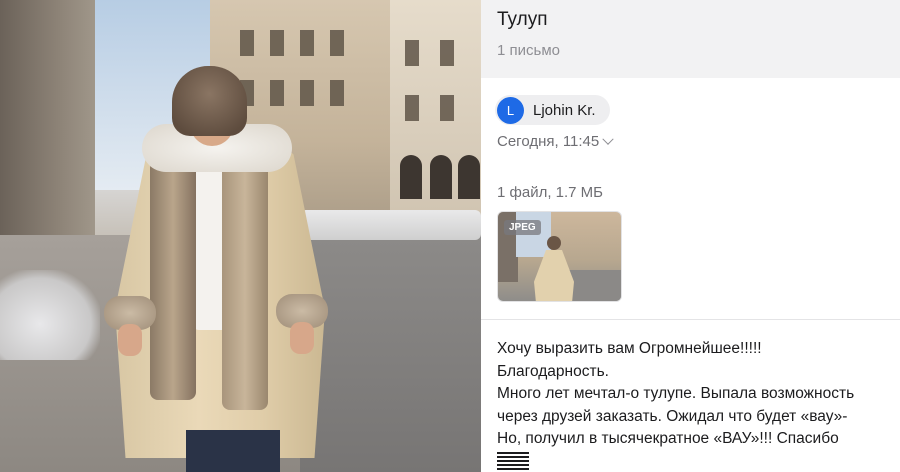 The image size is (900, 472). What do you see at coordinates (697, 461) in the screenshot?
I see `emoji-line` at bounding box center [697, 461].